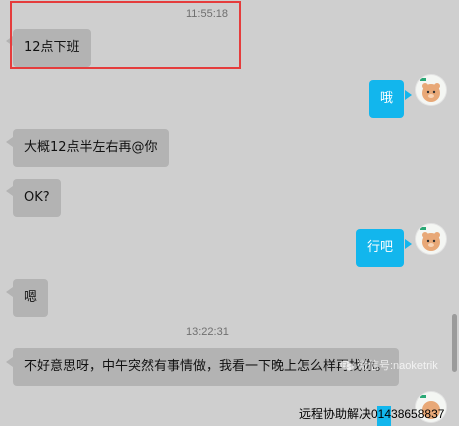  I want to click on wechat-icon, so click(347, 365).